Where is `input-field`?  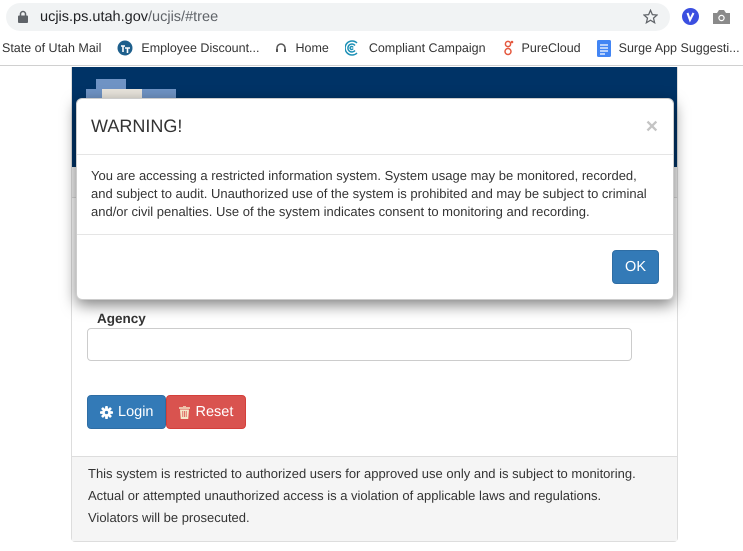 input-field is located at coordinates (359, 344).